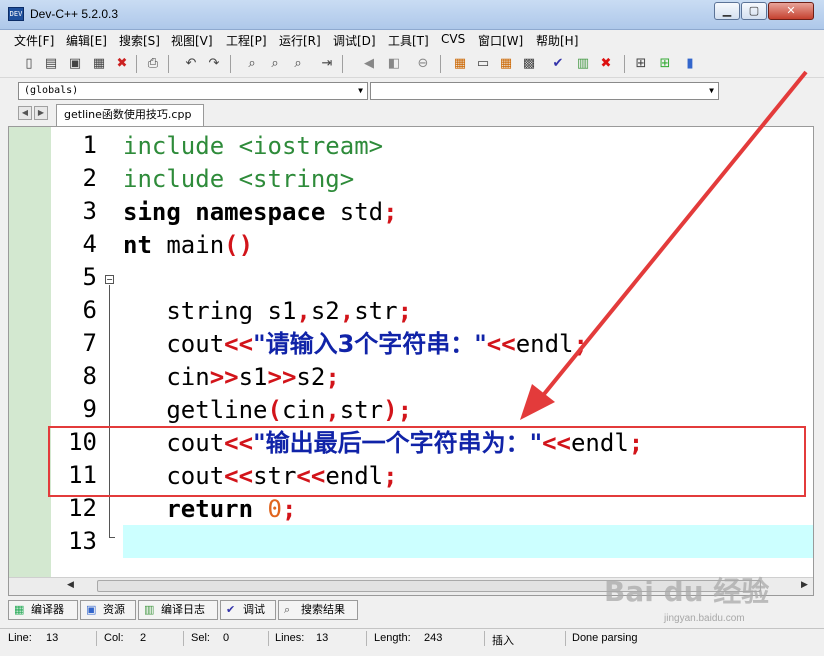 The image size is (824, 656). Describe the element at coordinates (500, 40) in the screenshot. I see `menu-window: 窗口[W]` at that location.